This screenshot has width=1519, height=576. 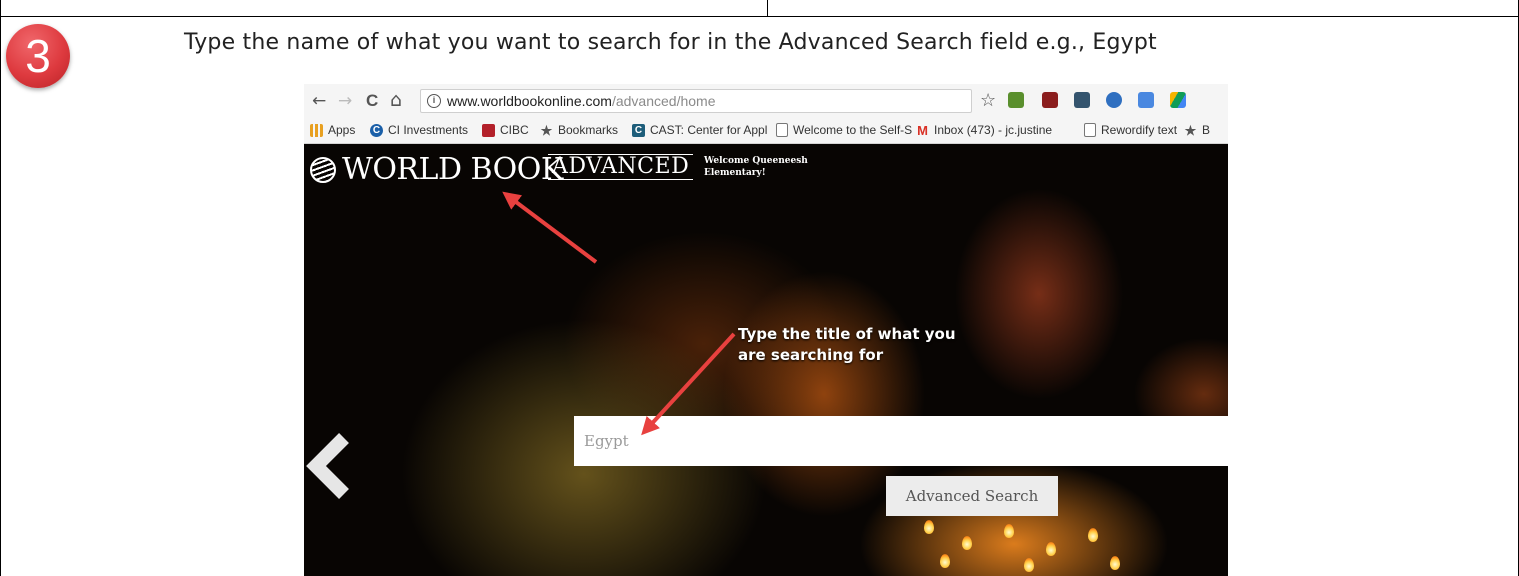 What do you see at coordinates (38, 56) in the screenshot?
I see `step-number-badge: 3` at bounding box center [38, 56].